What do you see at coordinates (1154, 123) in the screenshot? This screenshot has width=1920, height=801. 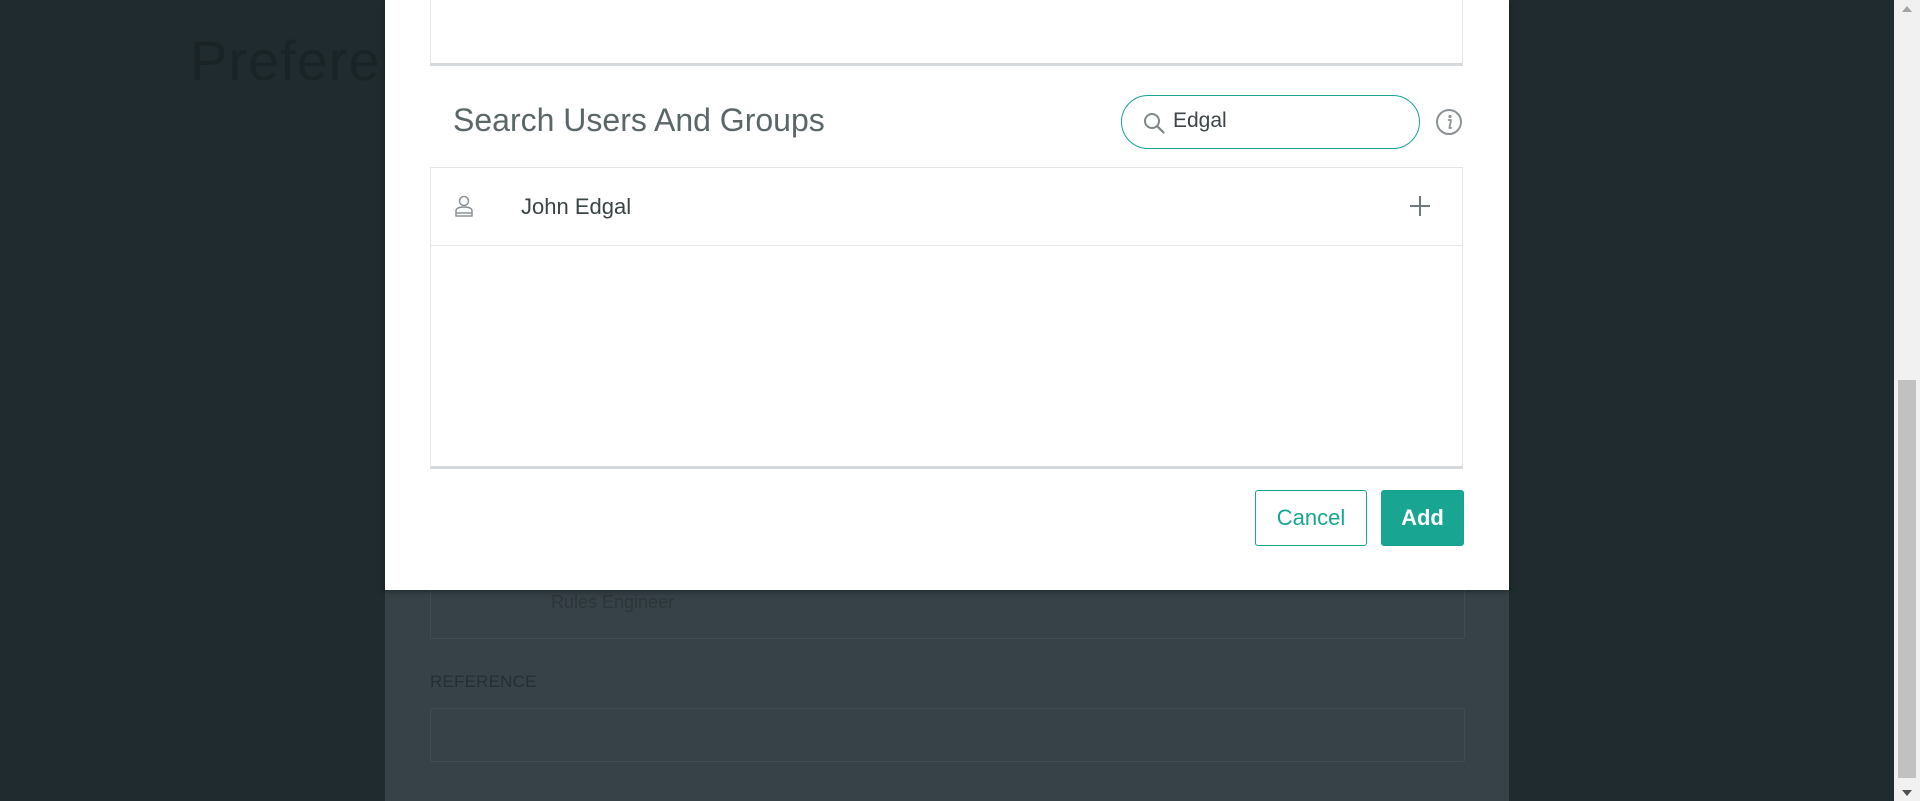 I see `search-icon` at bounding box center [1154, 123].